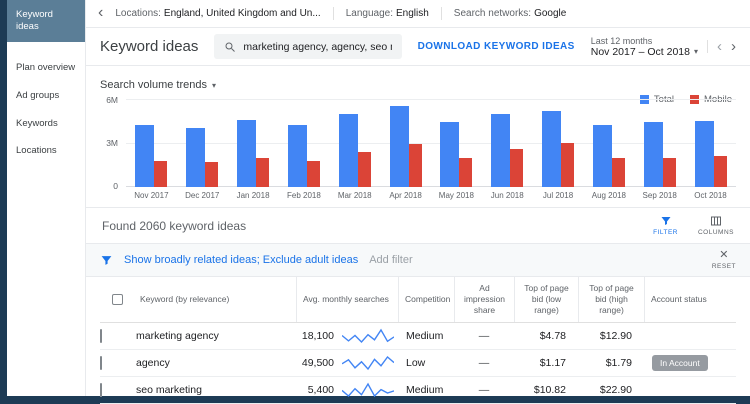  I want to click on x-axis-label: May 2018, so click(456, 195).